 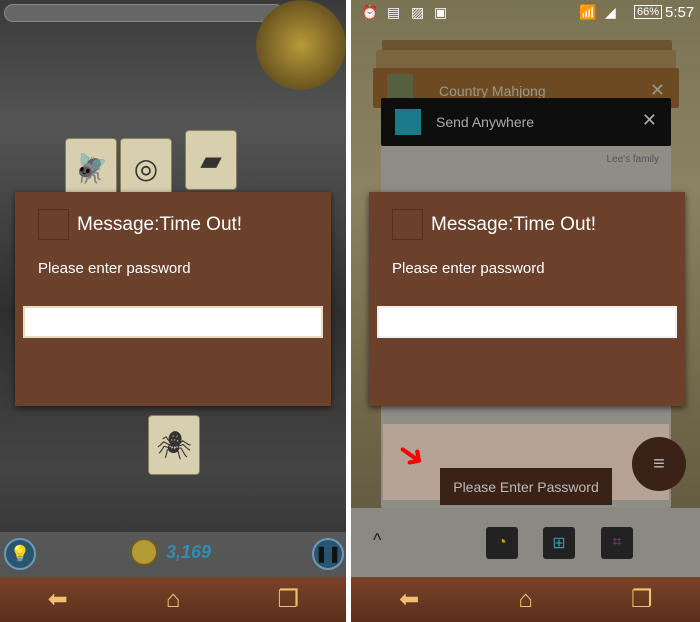 What do you see at coordinates (418, 12) in the screenshot?
I see `image-icon: ▨` at bounding box center [418, 12].